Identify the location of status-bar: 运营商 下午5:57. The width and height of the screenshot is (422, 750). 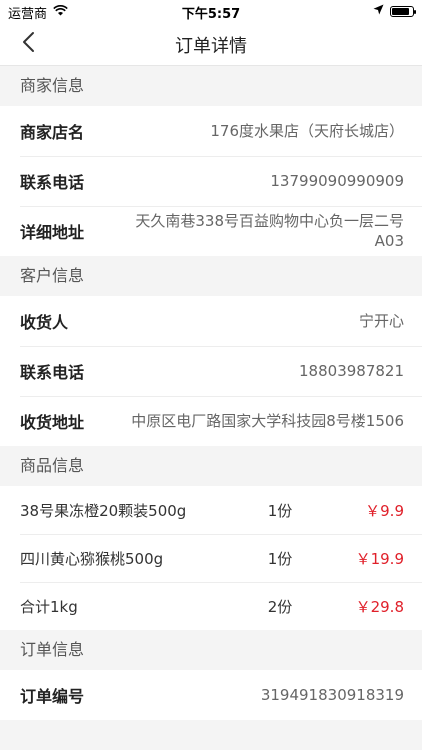
(211, 11).